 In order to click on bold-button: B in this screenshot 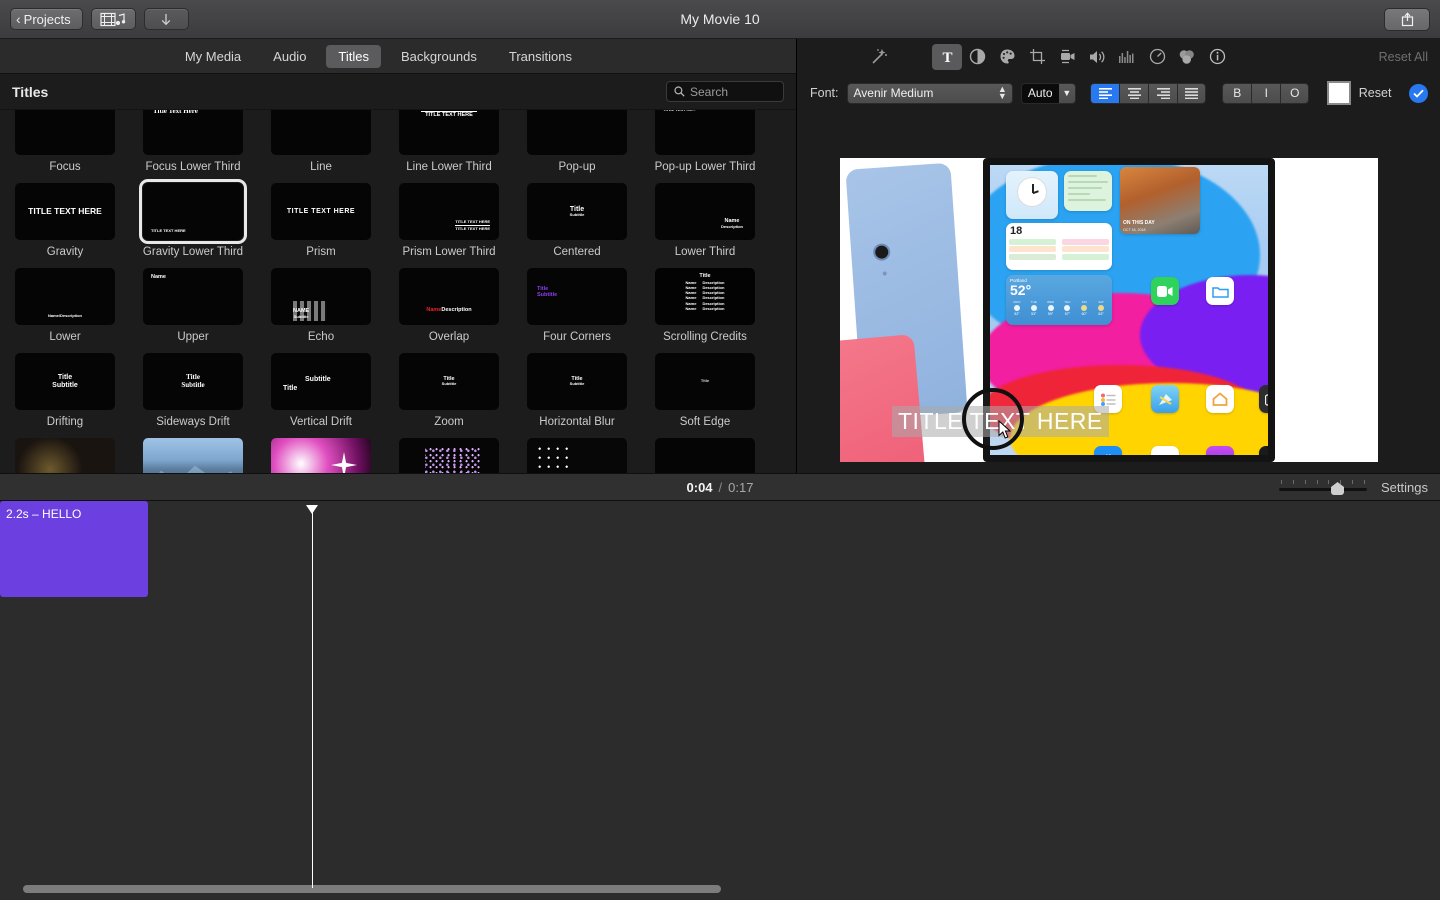, I will do `click(1237, 93)`.